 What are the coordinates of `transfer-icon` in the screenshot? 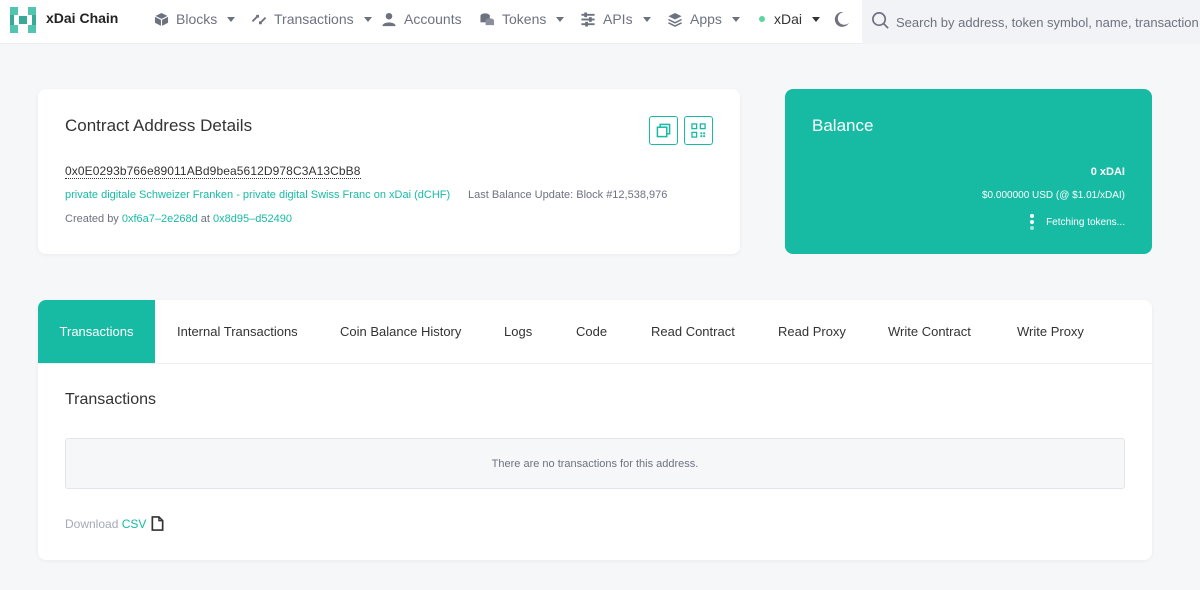 It's located at (259, 19).